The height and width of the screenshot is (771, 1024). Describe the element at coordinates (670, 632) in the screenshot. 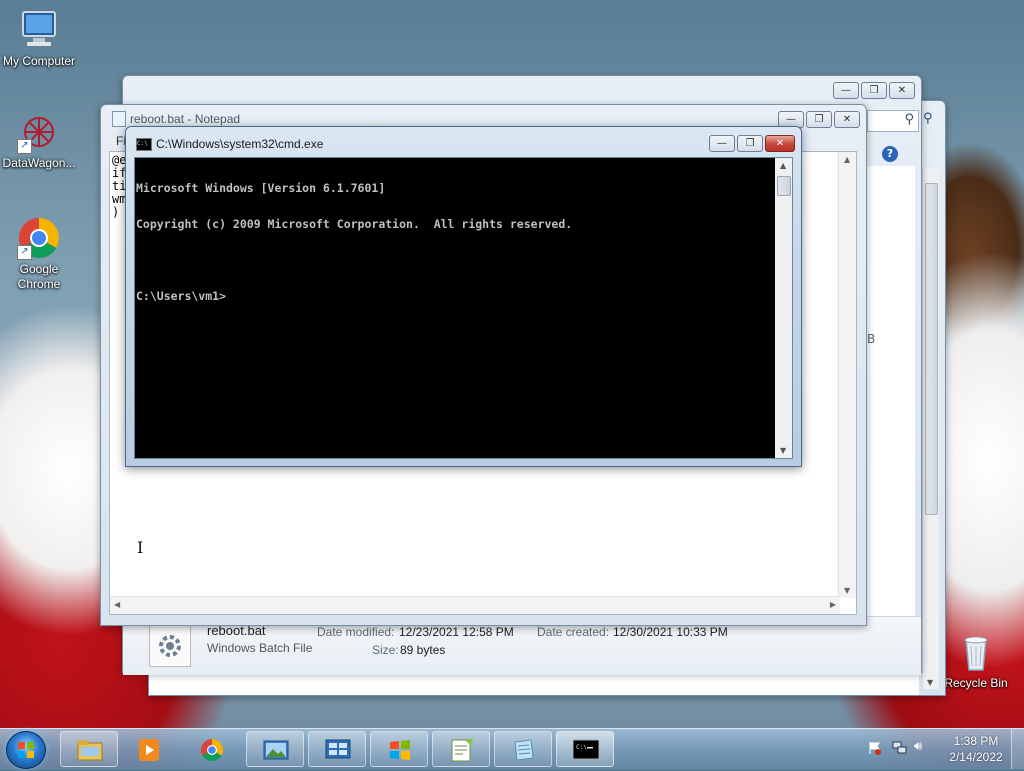

I see `date-created-value: 12/30/2021 10:33 PM` at that location.